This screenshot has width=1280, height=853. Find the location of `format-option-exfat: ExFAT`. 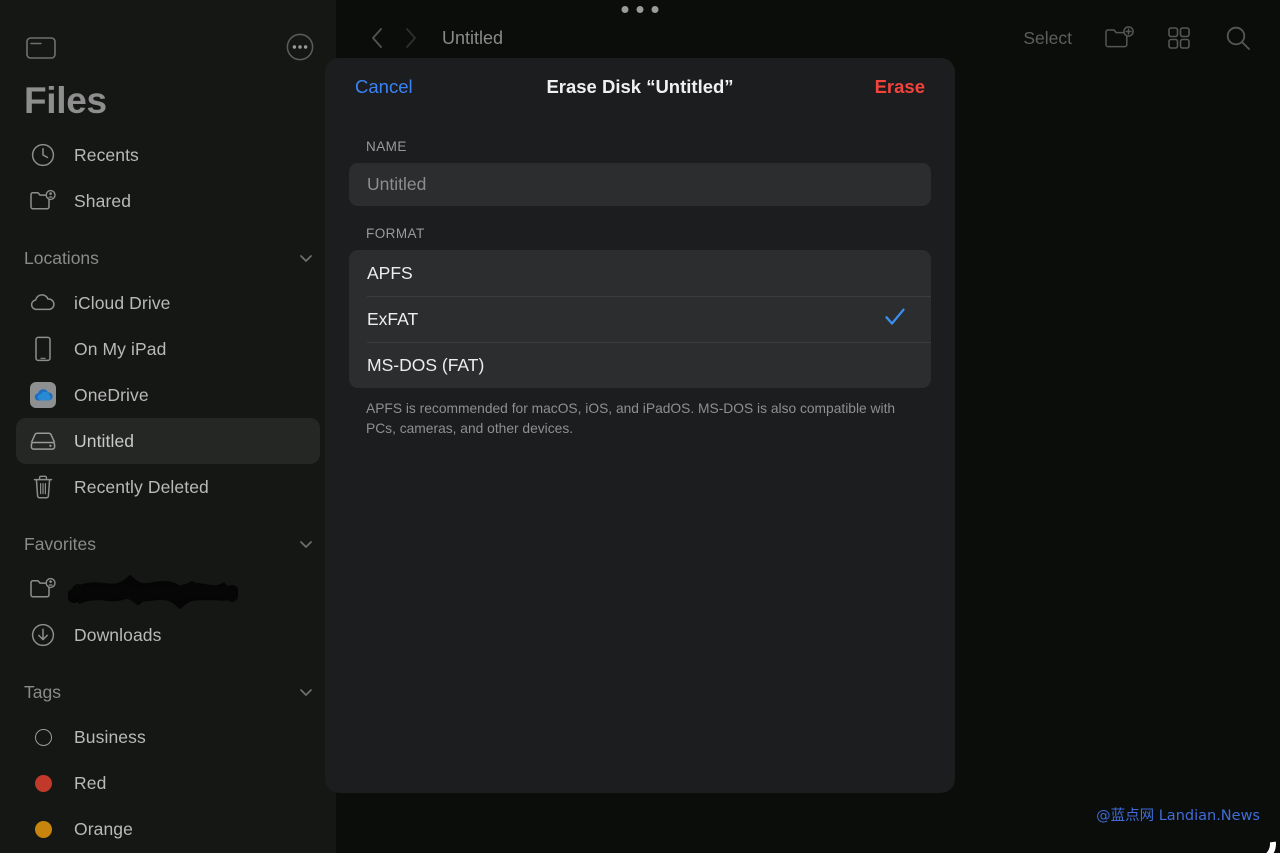

format-option-exfat: ExFAT is located at coordinates (640, 319).